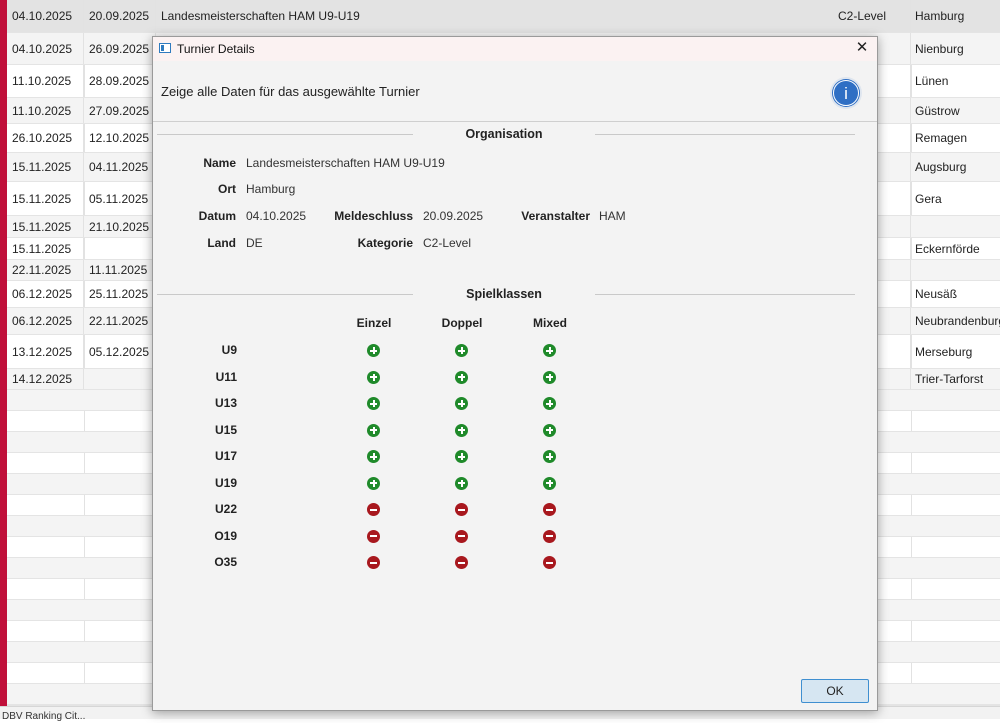 The image size is (1000, 723). Describe the element at coordinates (45, 138) in the screenshot. I see `table-cell-date: 26.10.2025` at that location.